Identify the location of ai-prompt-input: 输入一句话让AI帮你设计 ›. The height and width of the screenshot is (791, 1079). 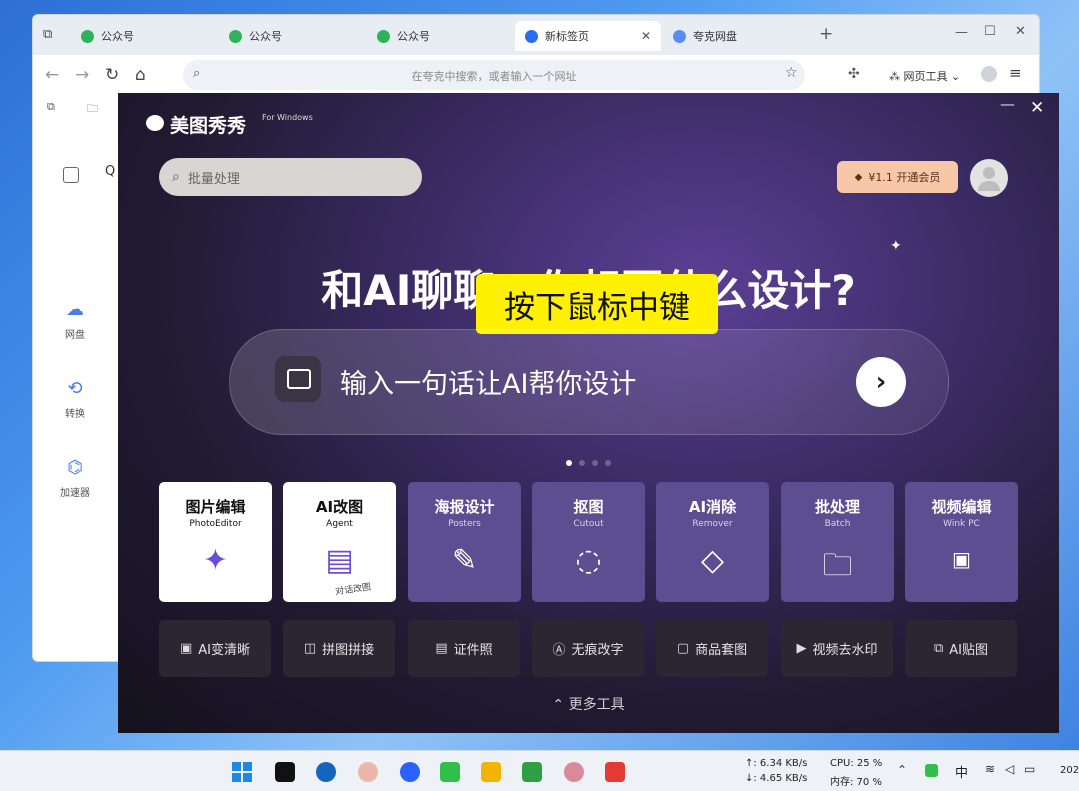
(589, 382).